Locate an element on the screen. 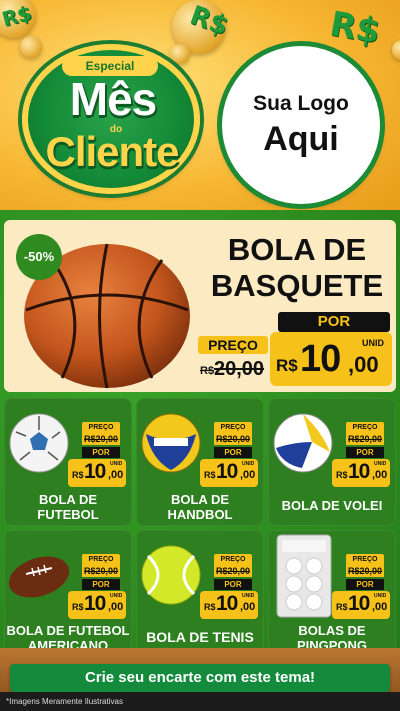 This screenshot has width=400, height=711. logo-text-line1: Sua Logo is located at coordinates (301, 103).